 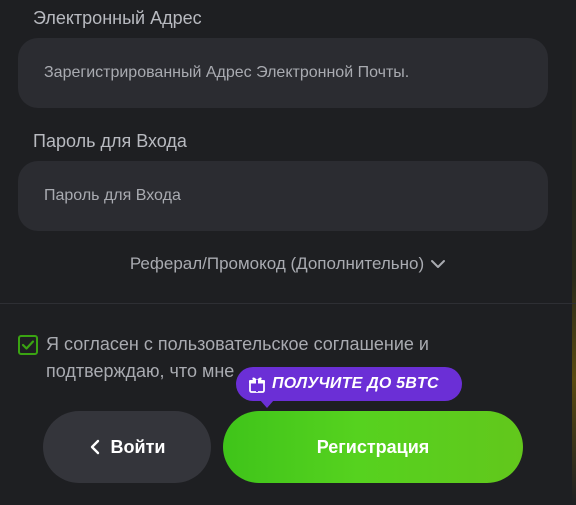 I want to click on email-field, so click(x=296, y=73).